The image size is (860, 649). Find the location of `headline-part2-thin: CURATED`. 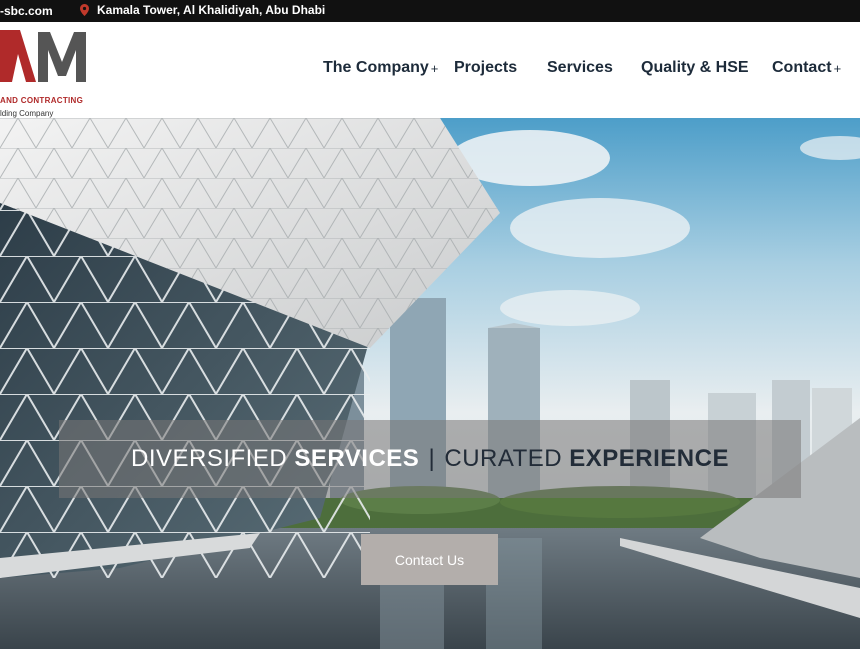

headline-part2-thin: CURATED is located at coordinates (507, 458).